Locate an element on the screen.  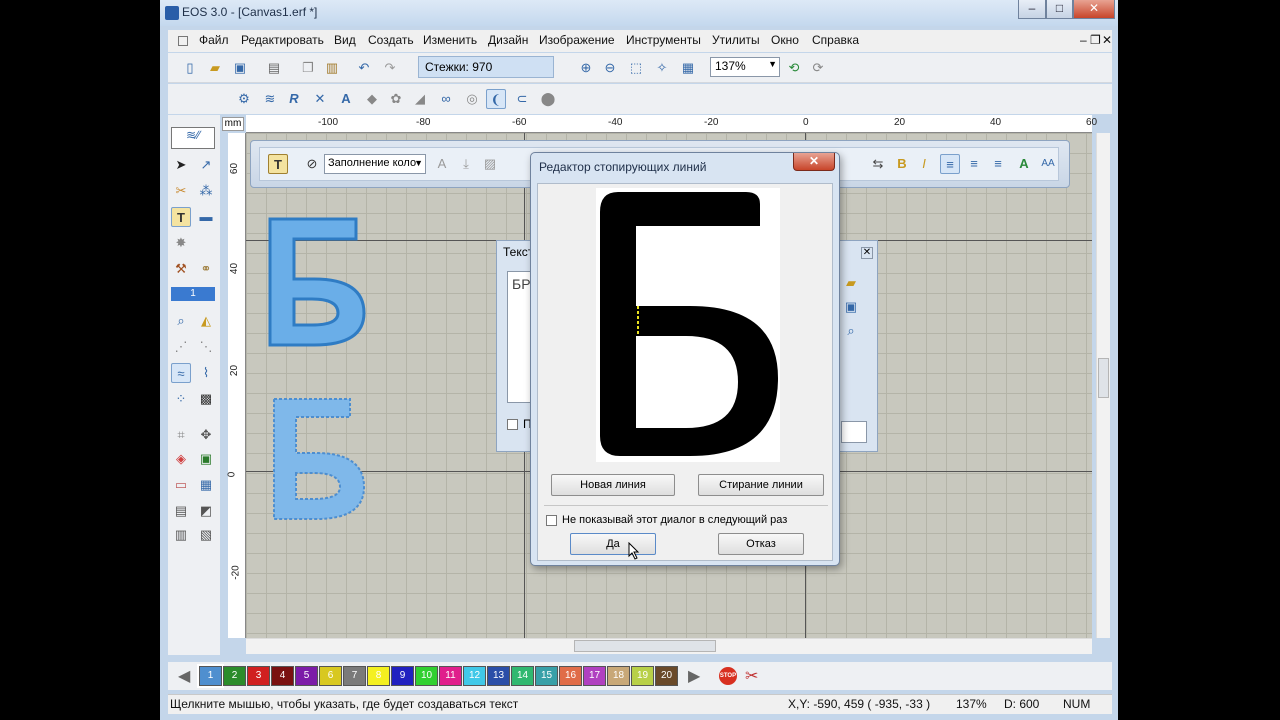
mdi-restore: ❐ is located at coordinates (1095, 40).